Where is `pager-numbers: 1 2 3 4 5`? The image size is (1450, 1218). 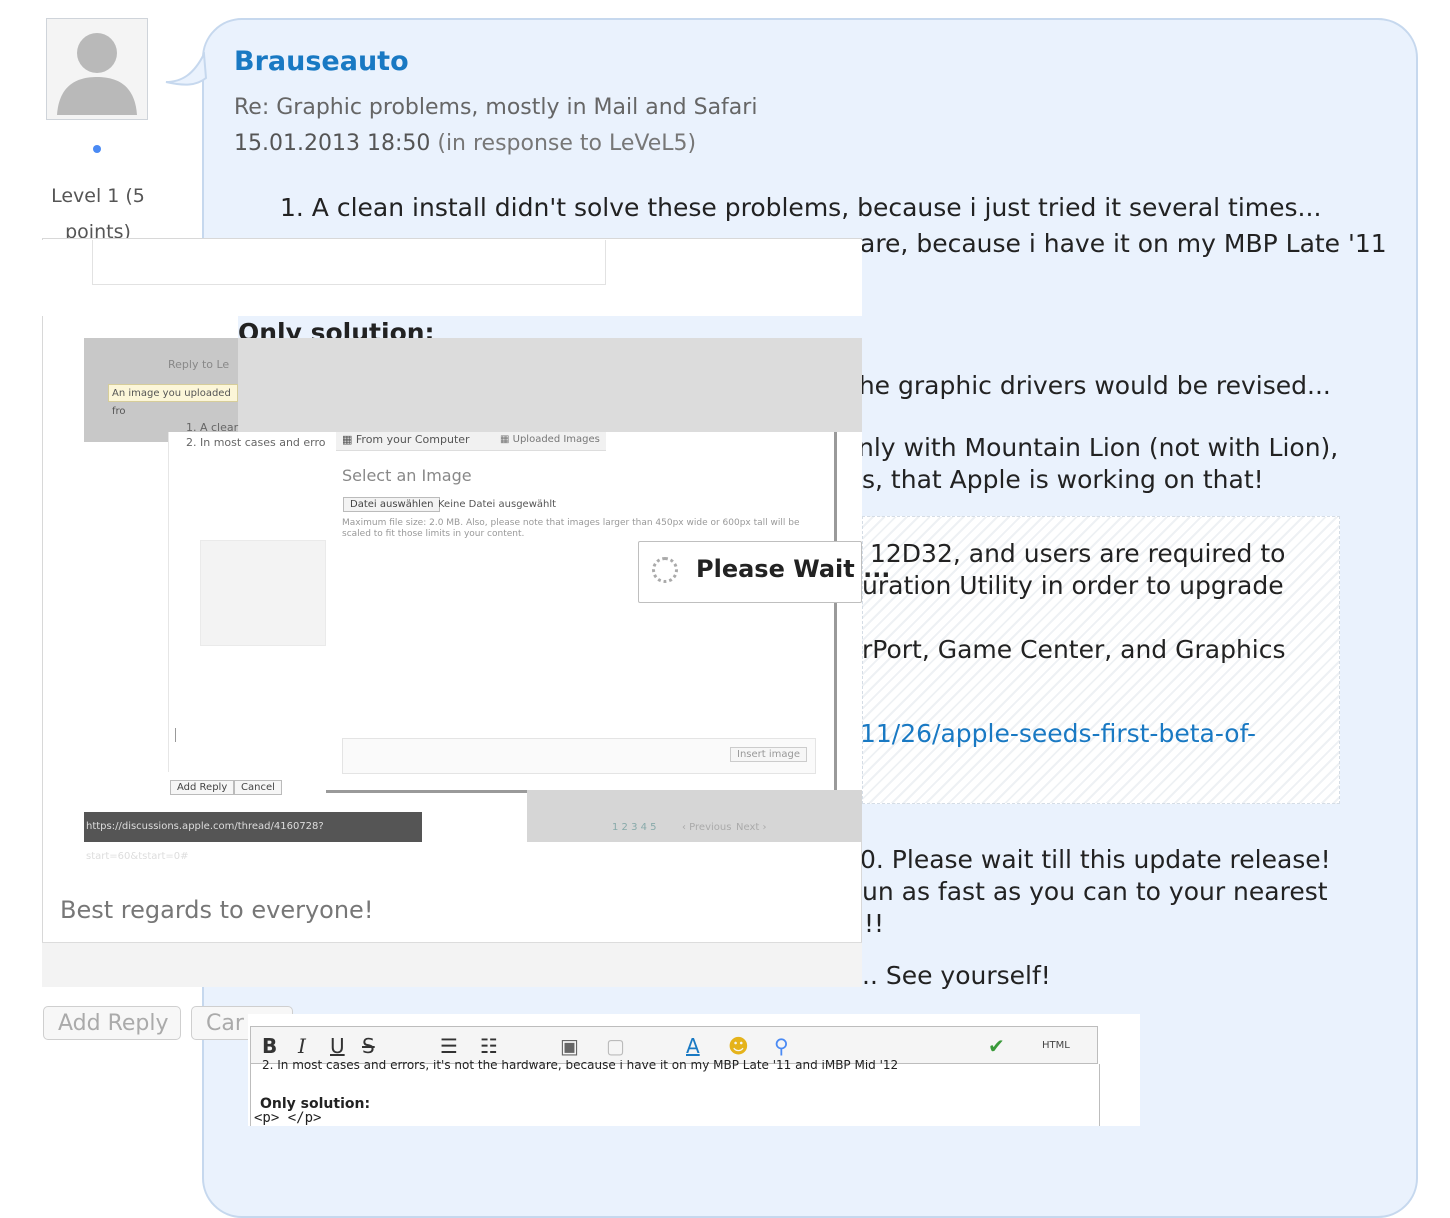
pager-numbers: 1 2 3 4 5 is located at coordinates (634, 827).